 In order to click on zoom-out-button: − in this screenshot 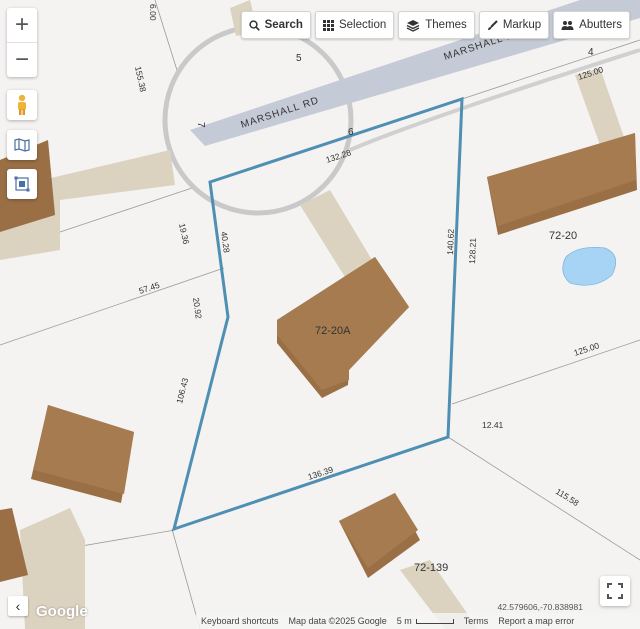, I will do `click(22, 60)`.